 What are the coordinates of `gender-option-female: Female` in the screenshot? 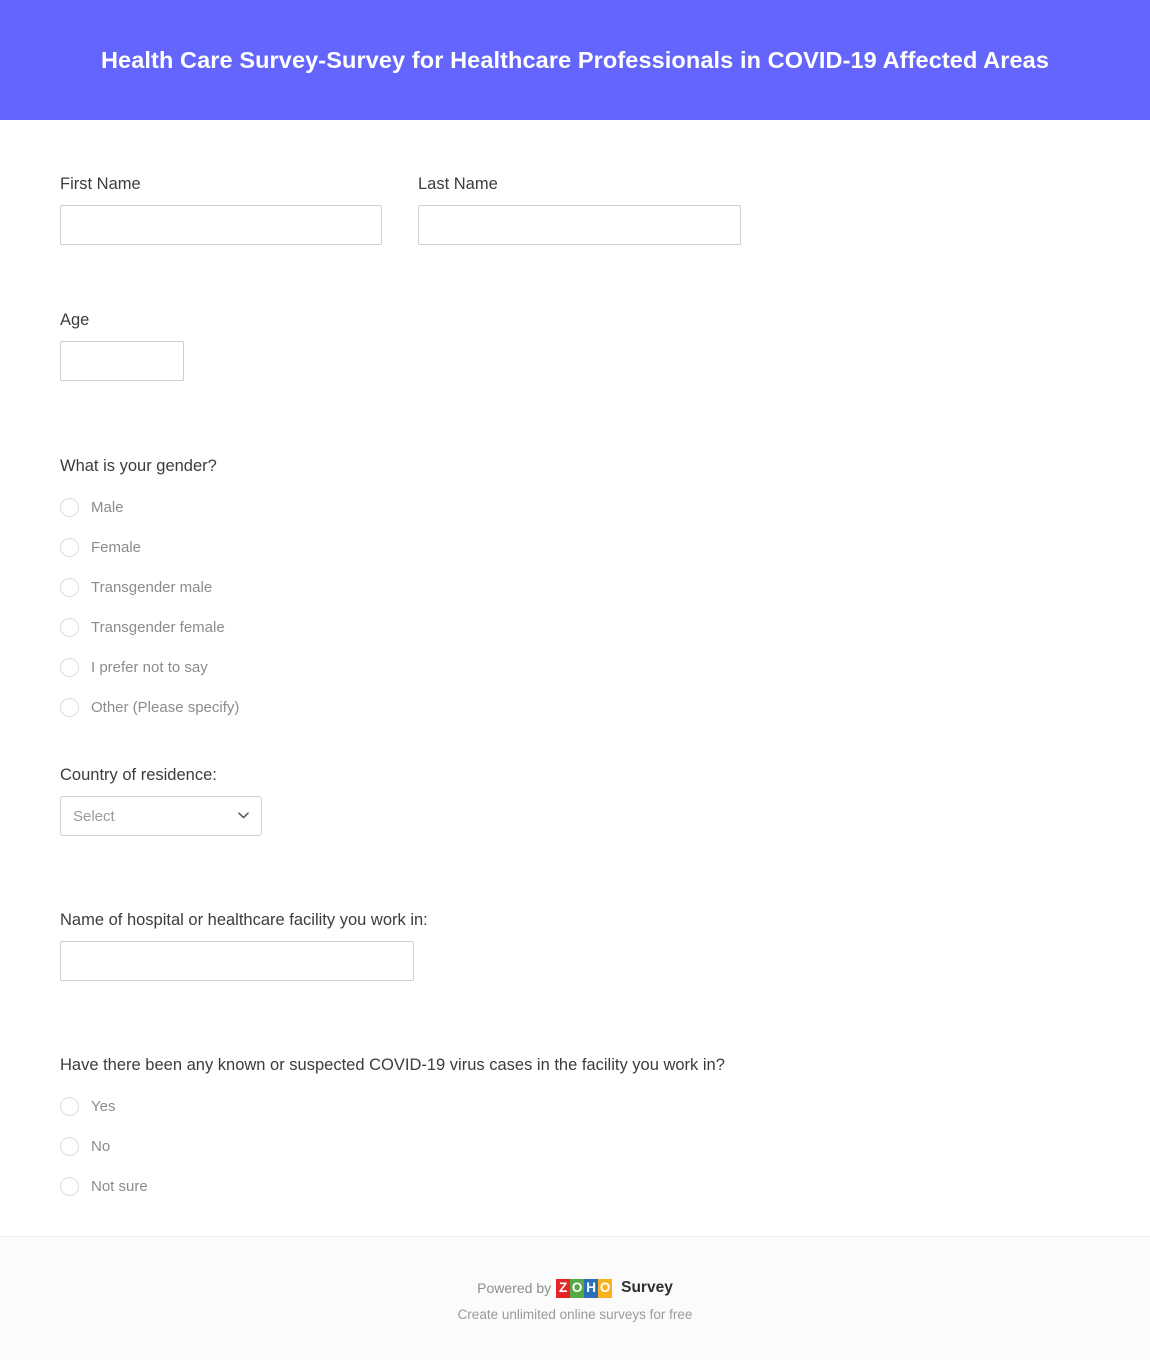 It's located at (149, 547).